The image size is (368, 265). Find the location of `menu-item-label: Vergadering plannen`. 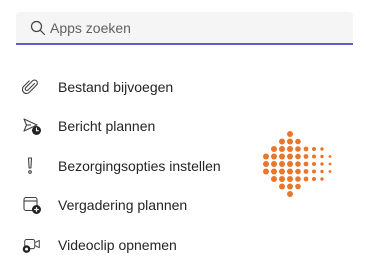

menu-item-label: Vergadering plannen is located at coordinates (123, 205).